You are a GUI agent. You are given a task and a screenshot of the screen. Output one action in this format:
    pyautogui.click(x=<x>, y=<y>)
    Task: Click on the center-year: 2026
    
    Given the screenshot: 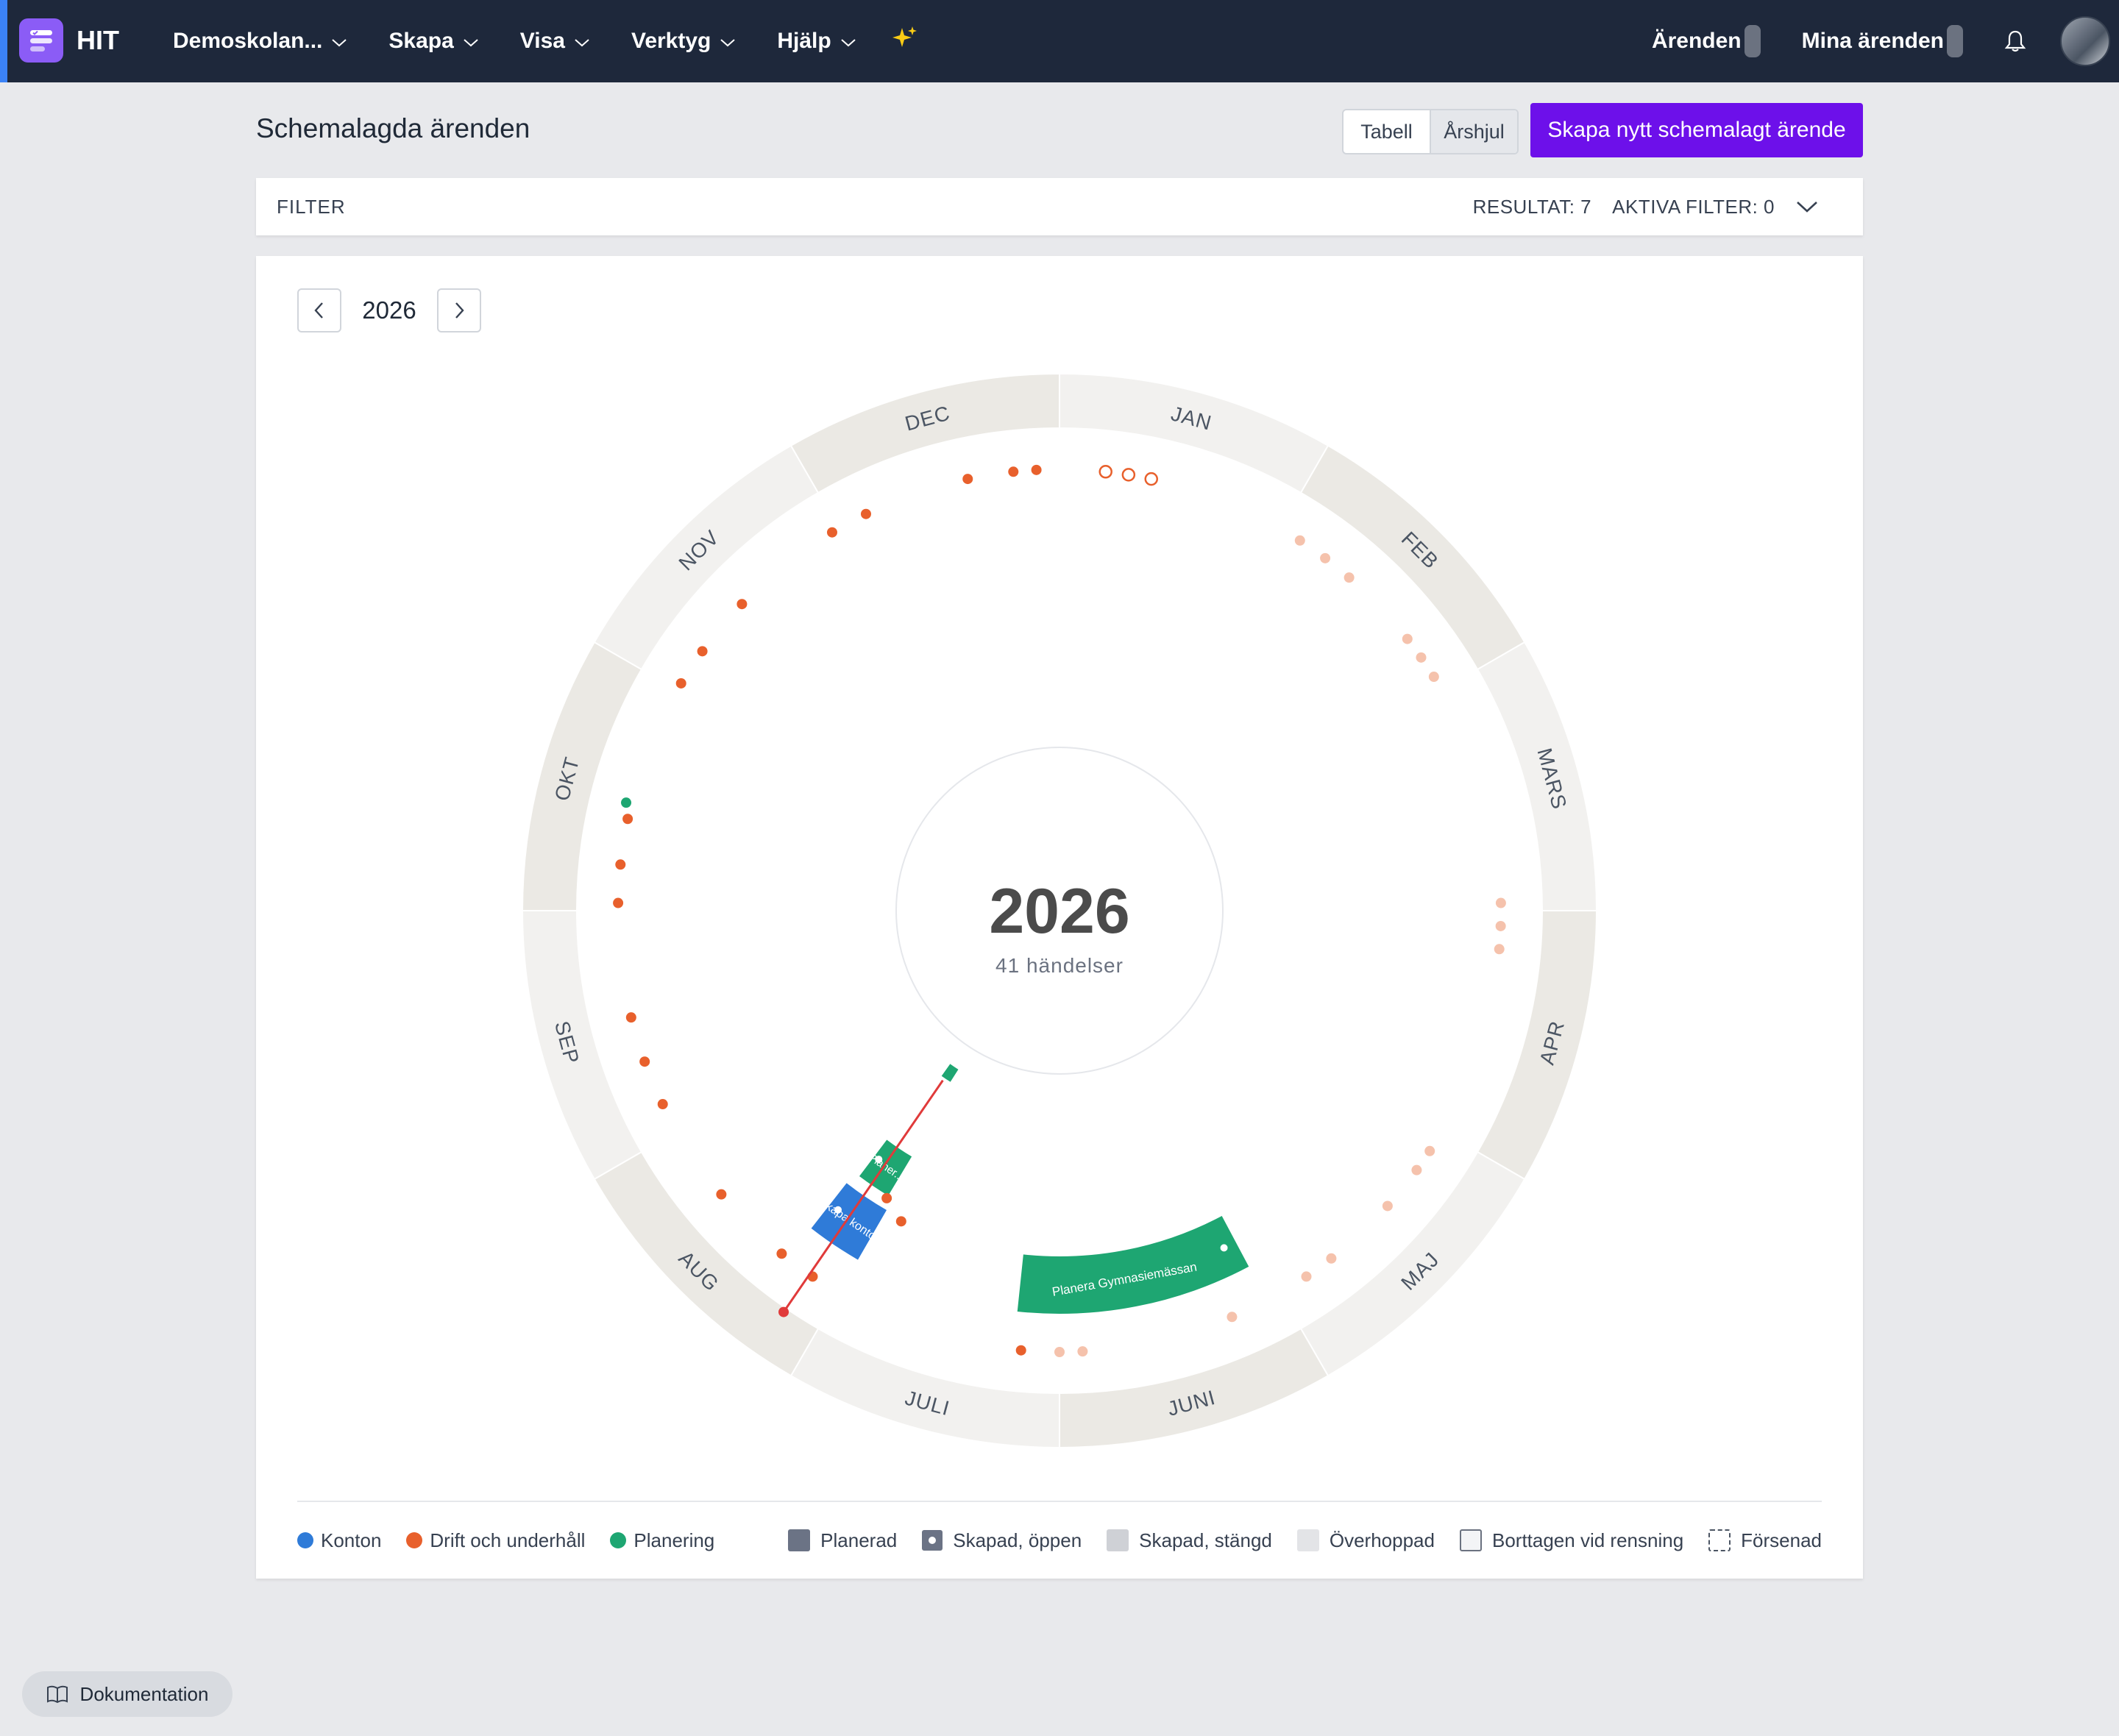 What is the action you would take?
    pyautogui.click(x=1059, y=911)
    